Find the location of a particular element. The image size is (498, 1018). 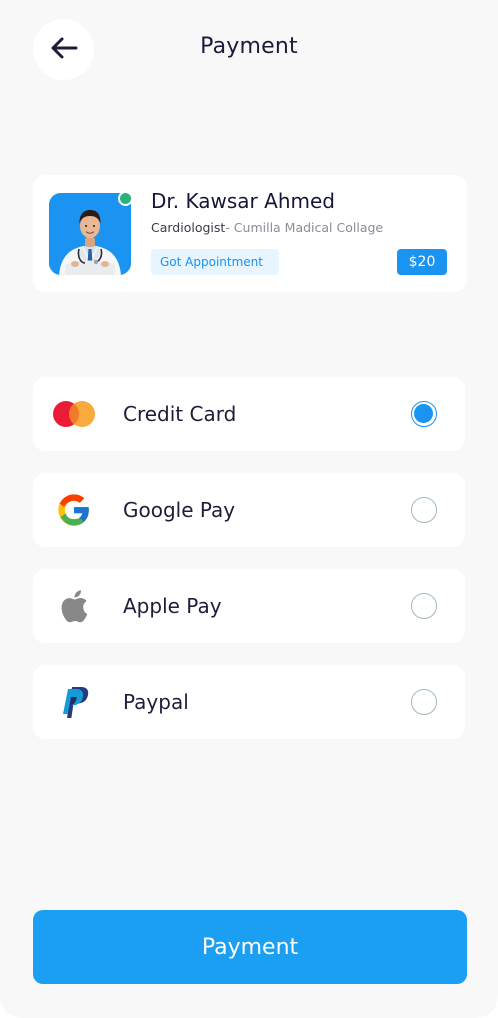

online-status-dot is located at coordinates (125, 198).